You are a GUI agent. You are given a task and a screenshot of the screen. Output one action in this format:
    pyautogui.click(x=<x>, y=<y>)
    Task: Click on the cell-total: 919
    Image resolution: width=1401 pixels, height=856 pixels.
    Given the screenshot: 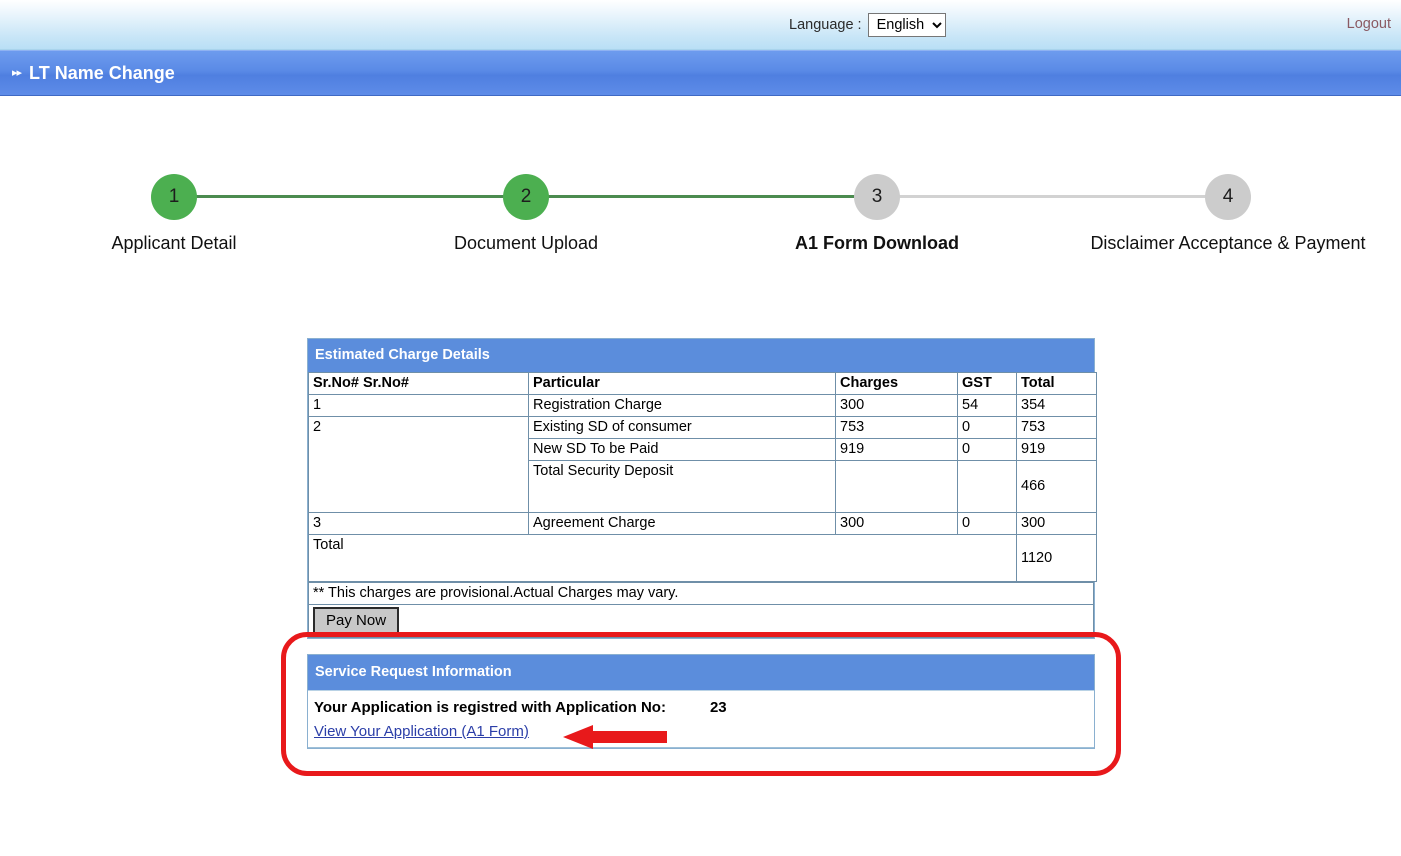 What is the action you would take?
    pyautogui.click(x=1056, y=449)
    